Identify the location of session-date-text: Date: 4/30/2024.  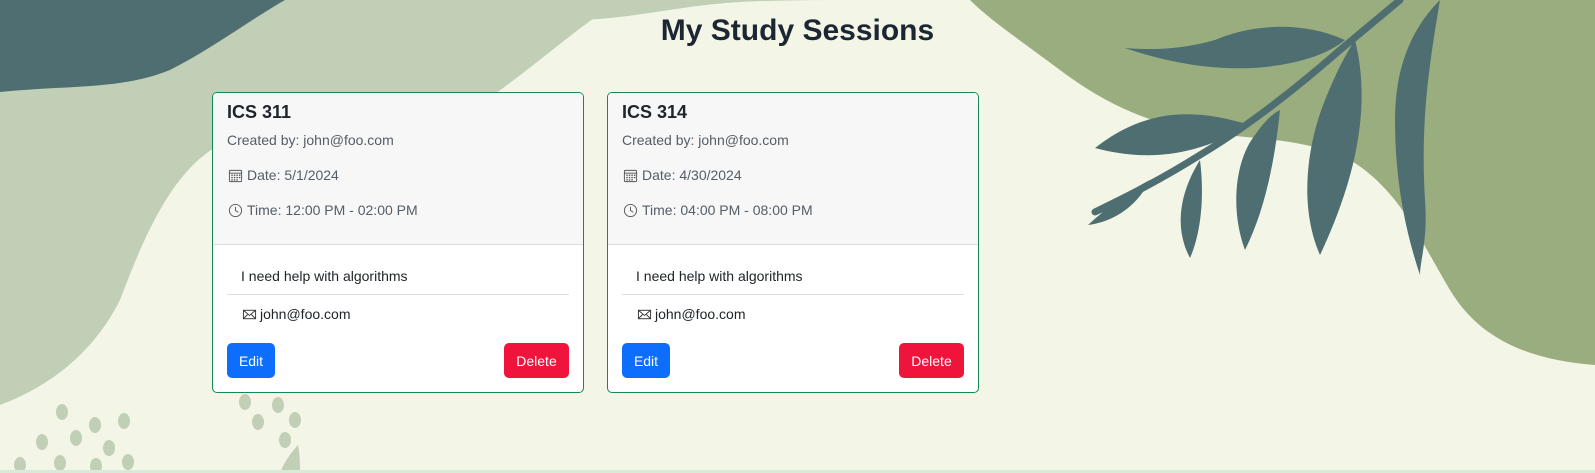
(692, 175).